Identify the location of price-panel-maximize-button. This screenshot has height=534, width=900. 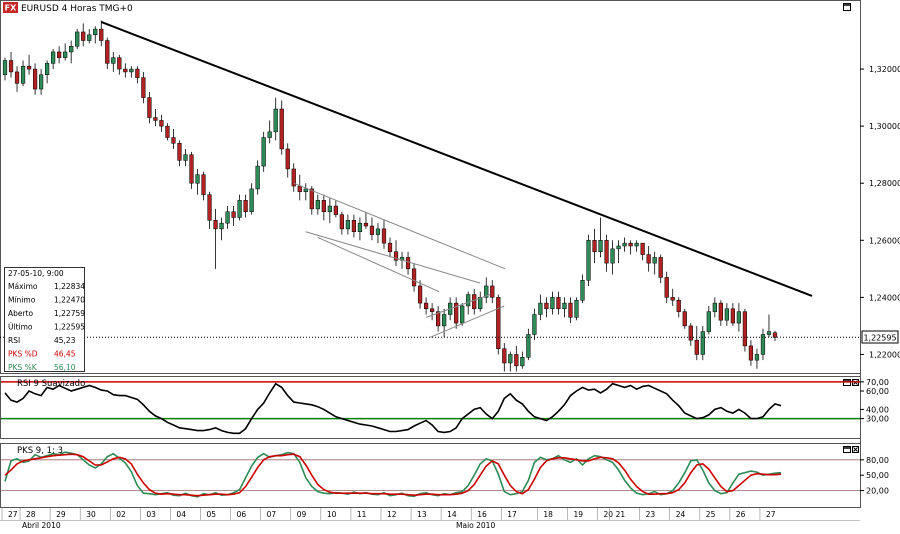
(847, 7).